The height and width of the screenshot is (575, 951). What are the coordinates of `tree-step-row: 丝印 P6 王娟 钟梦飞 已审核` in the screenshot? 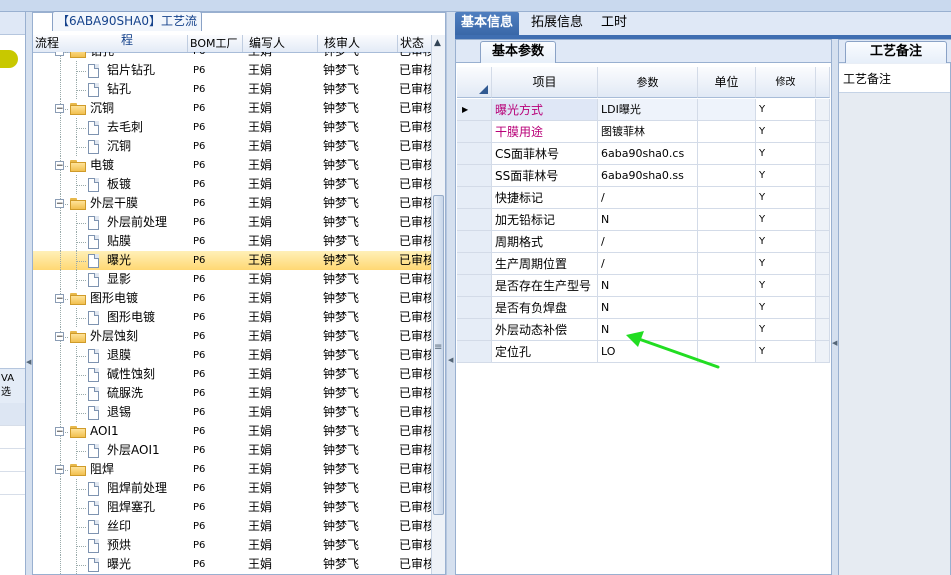 It's located at (232, 526).